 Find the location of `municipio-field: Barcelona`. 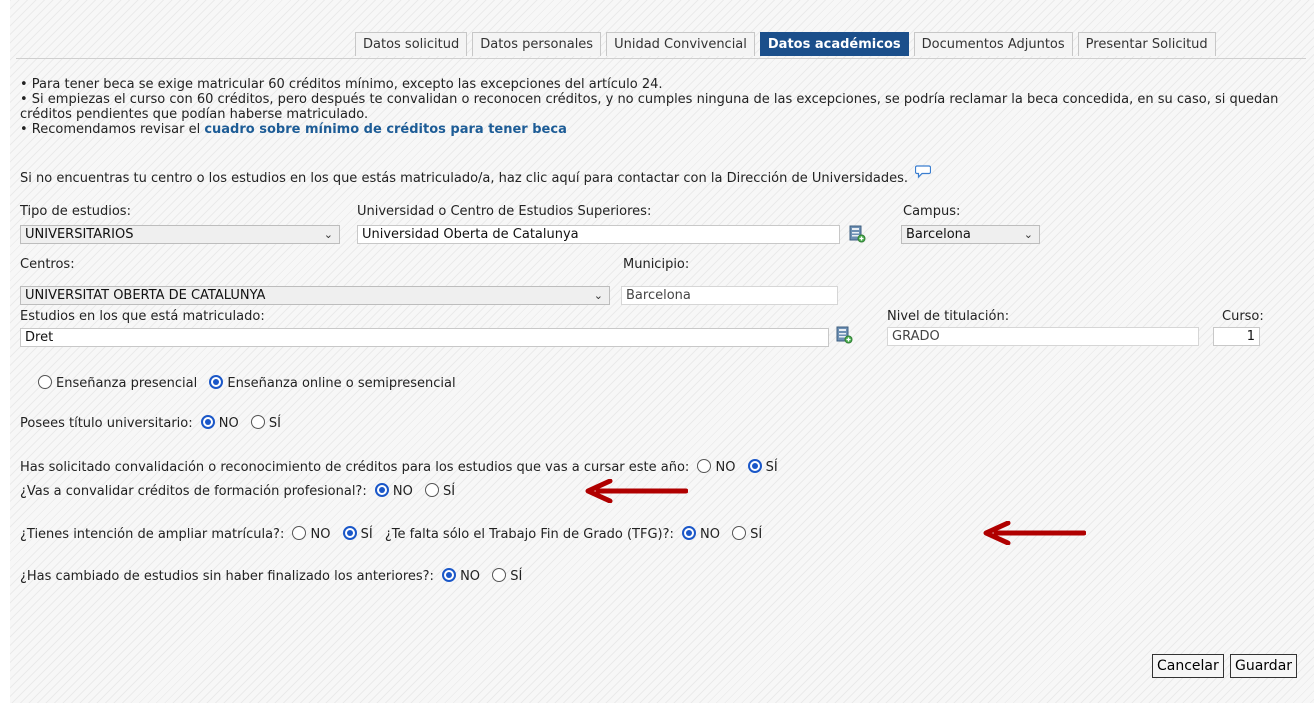

municipio-field: Barcelona is located at coordinates (729, 295).